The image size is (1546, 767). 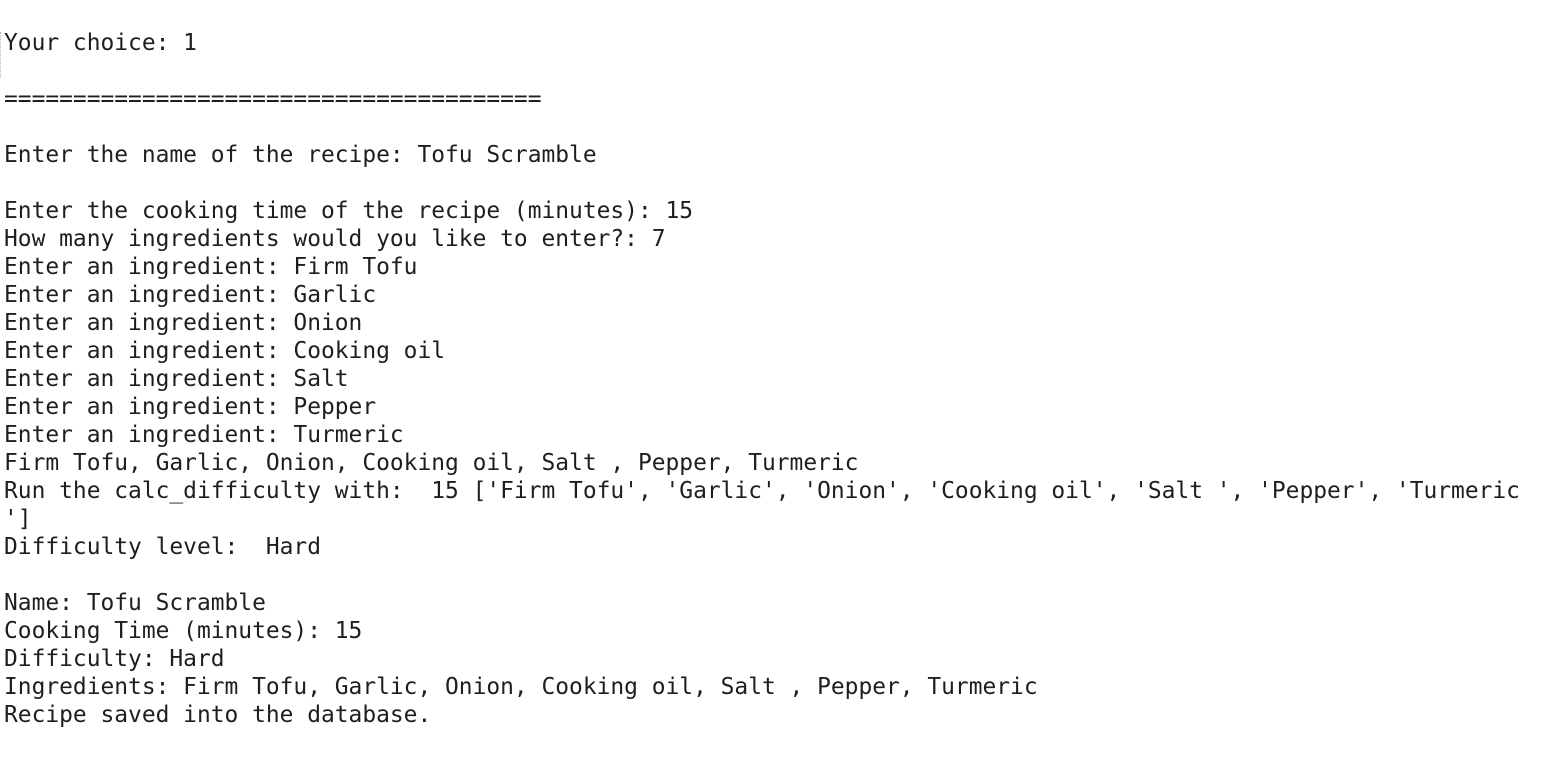 I want to click on terminal-line-ingredient-prompt: Enter an ingredient: Cooking oil, so click(x=225, y=351).